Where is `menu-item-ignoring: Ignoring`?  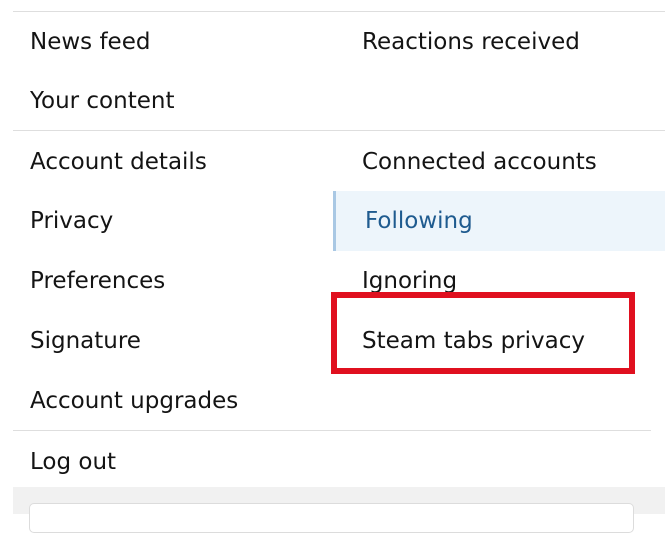
menu-item-ignoring: Ignoring is located at coordinates (409, 281).